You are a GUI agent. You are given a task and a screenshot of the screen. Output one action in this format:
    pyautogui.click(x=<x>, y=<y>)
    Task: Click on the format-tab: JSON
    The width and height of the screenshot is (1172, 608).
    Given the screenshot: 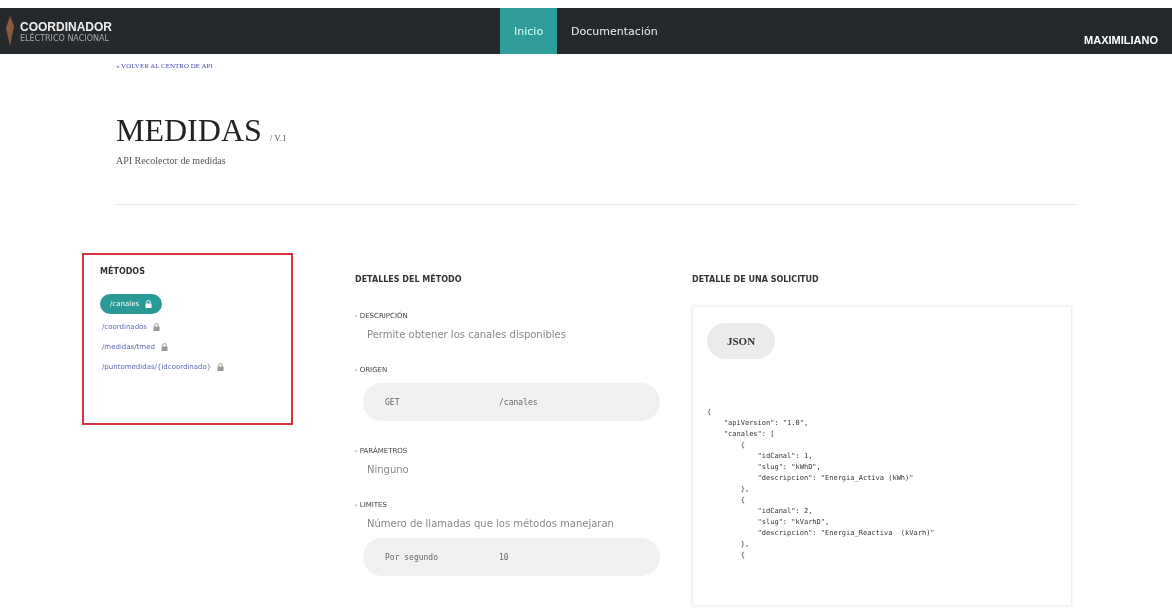 What is the action you would take?
    pyautogui.click(x=741, y=341)
    